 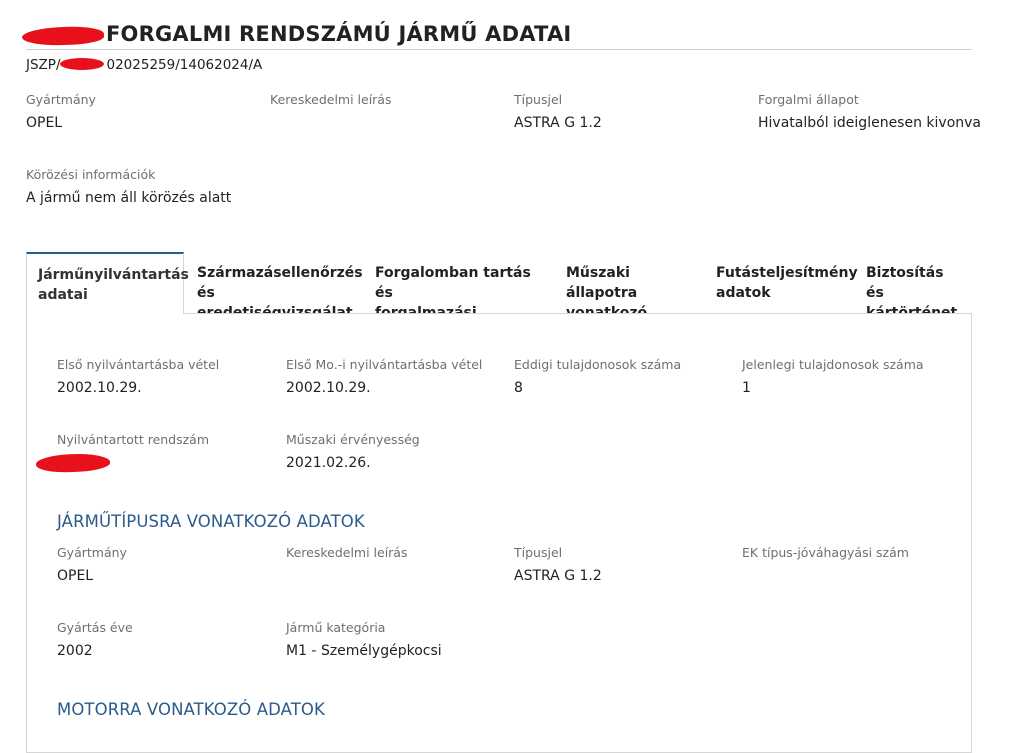 What do you see at coordinates (870, 123) in the screenshot?
I see `field-value: Hivatalból ideiglenesen kivonva` at bounding box center [870, 123].